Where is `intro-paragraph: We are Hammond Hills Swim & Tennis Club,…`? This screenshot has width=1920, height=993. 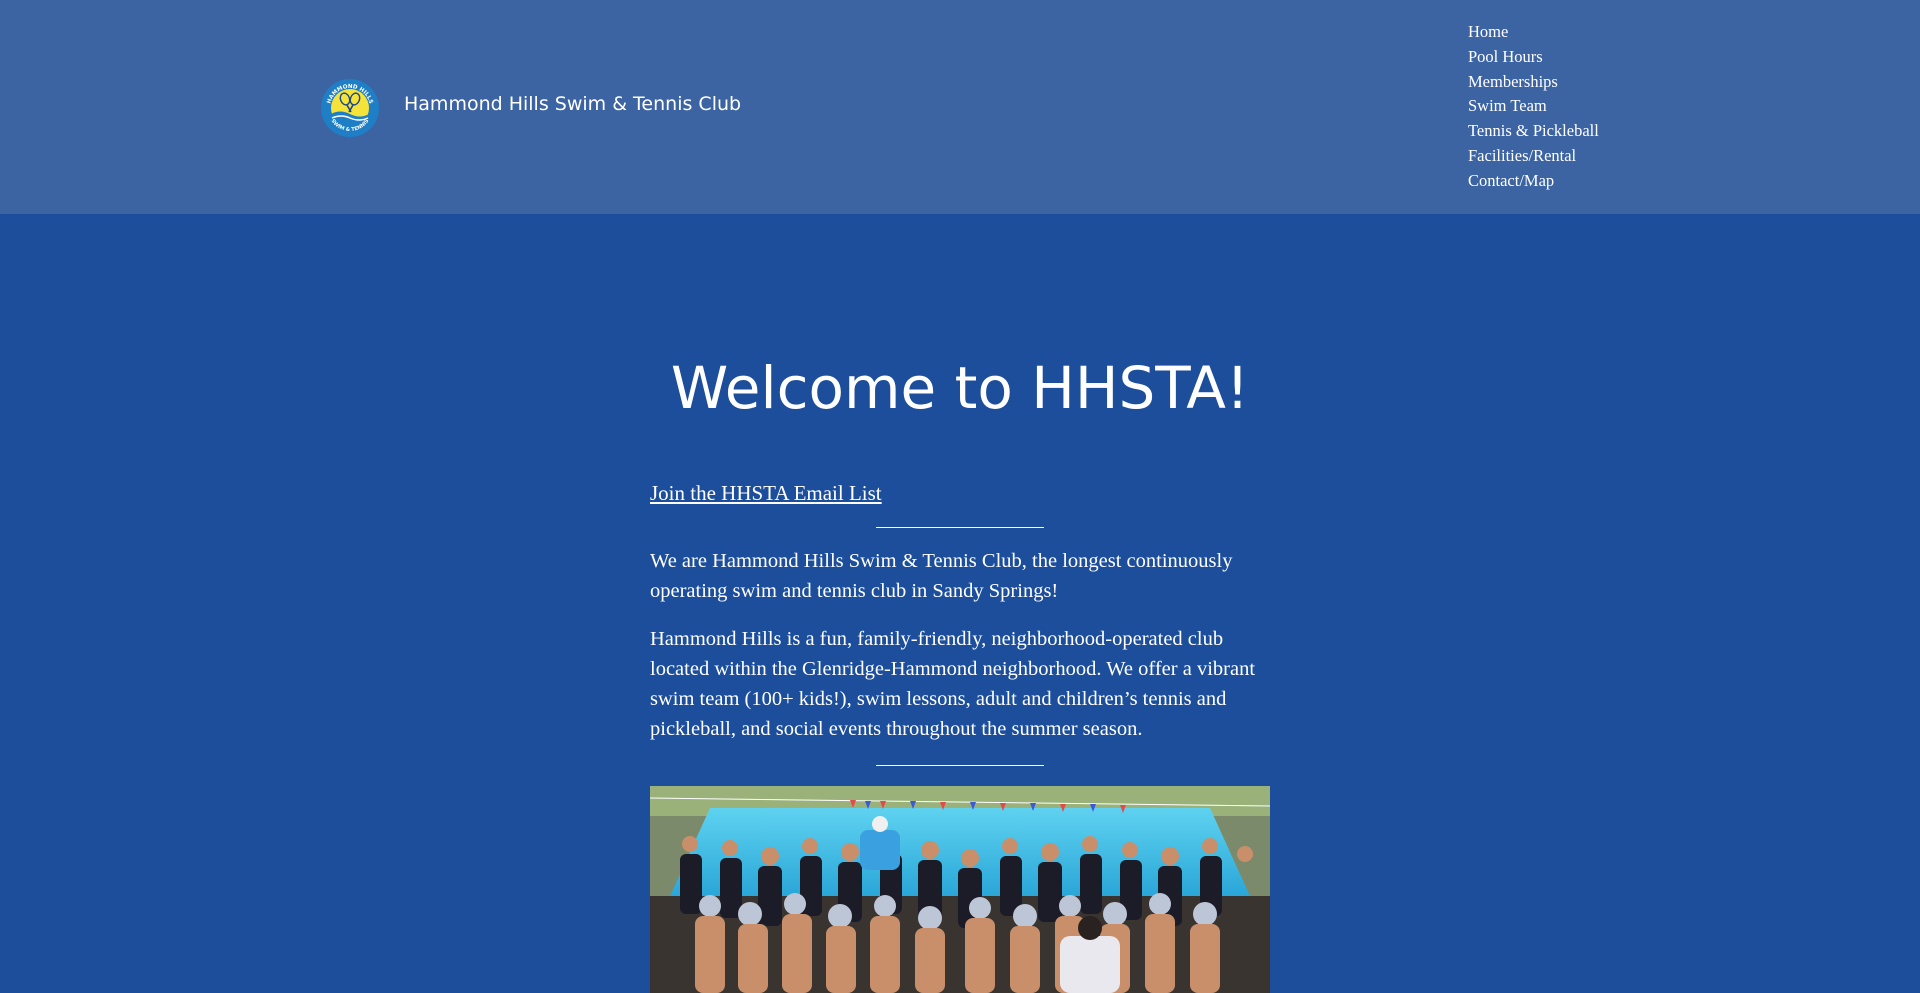
intro-paragraph: We are Hammond Hills Swim & Tennis Club,… is located at coordinates (941, 576).